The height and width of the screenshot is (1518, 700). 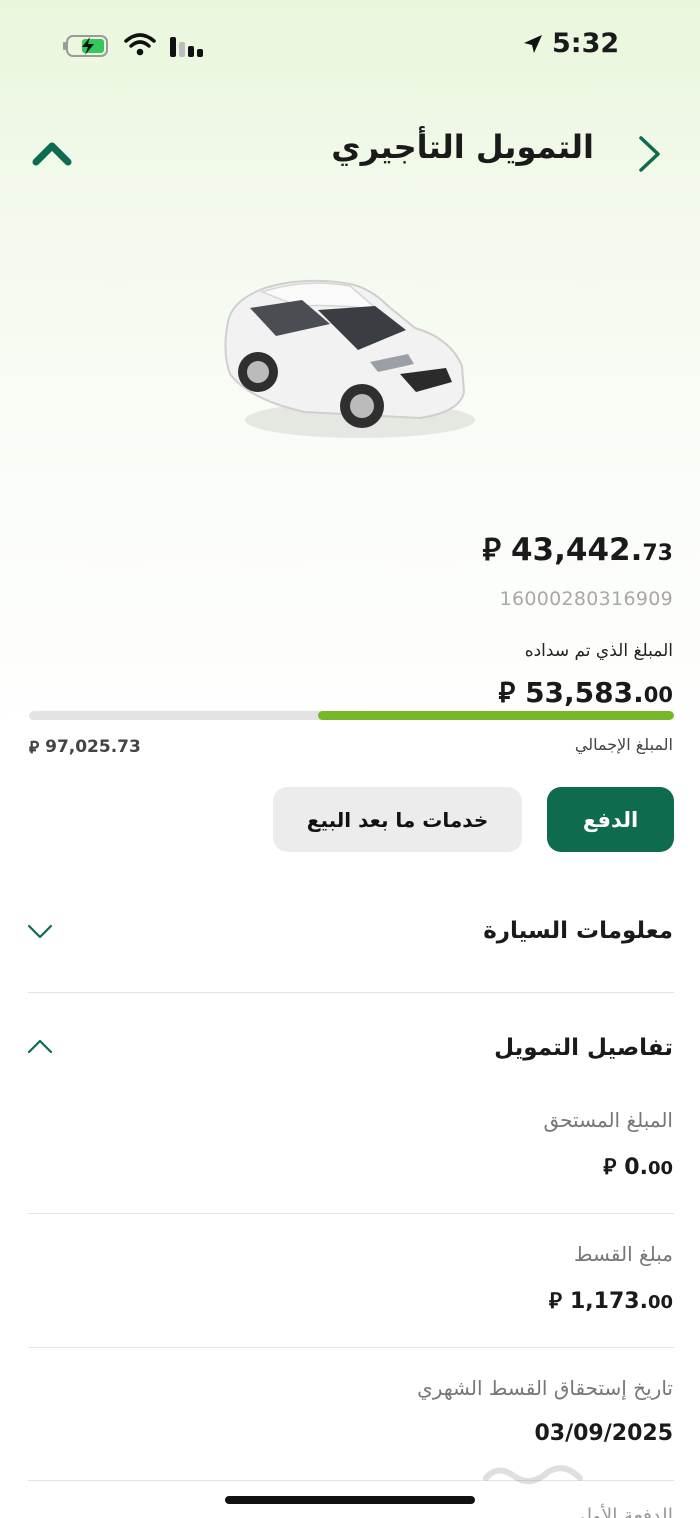 I want to click on wifi-icon, so click(x=140, y=44).